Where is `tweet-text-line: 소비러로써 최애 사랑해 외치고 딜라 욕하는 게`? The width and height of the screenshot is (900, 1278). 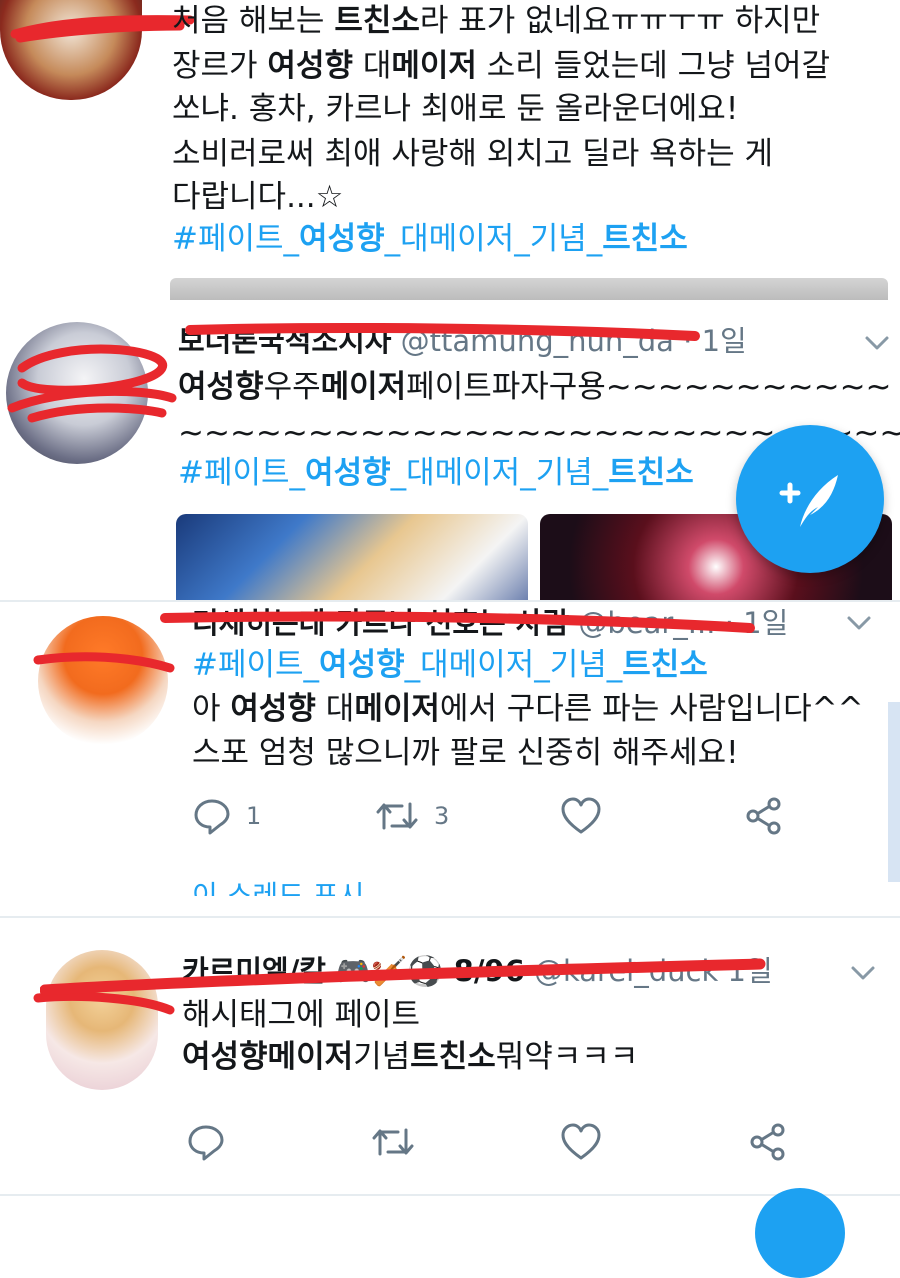 tweet-text-line: 소비러로써 최애 사랑해 외치고 딜라 욕하는 게 is located at coordinates (473, 154).